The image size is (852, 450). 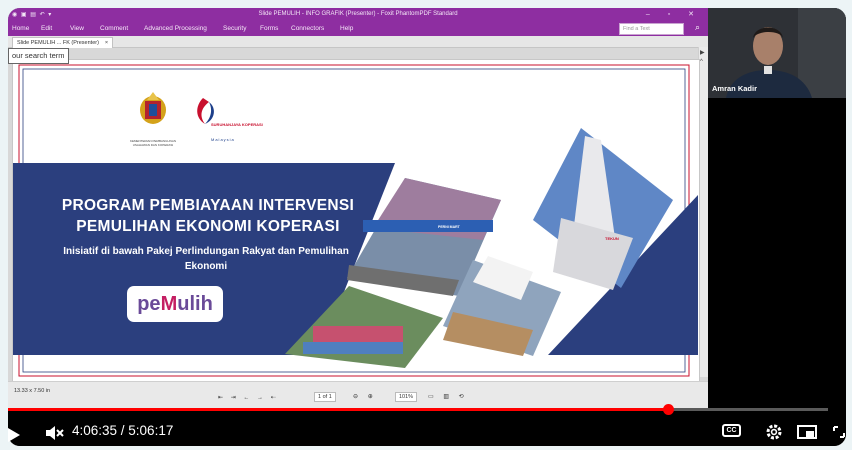 What do you see at coordinates (697, 27) in the screenshot?
I see `search-icon: ⌕` at bounding box center [697, 27].